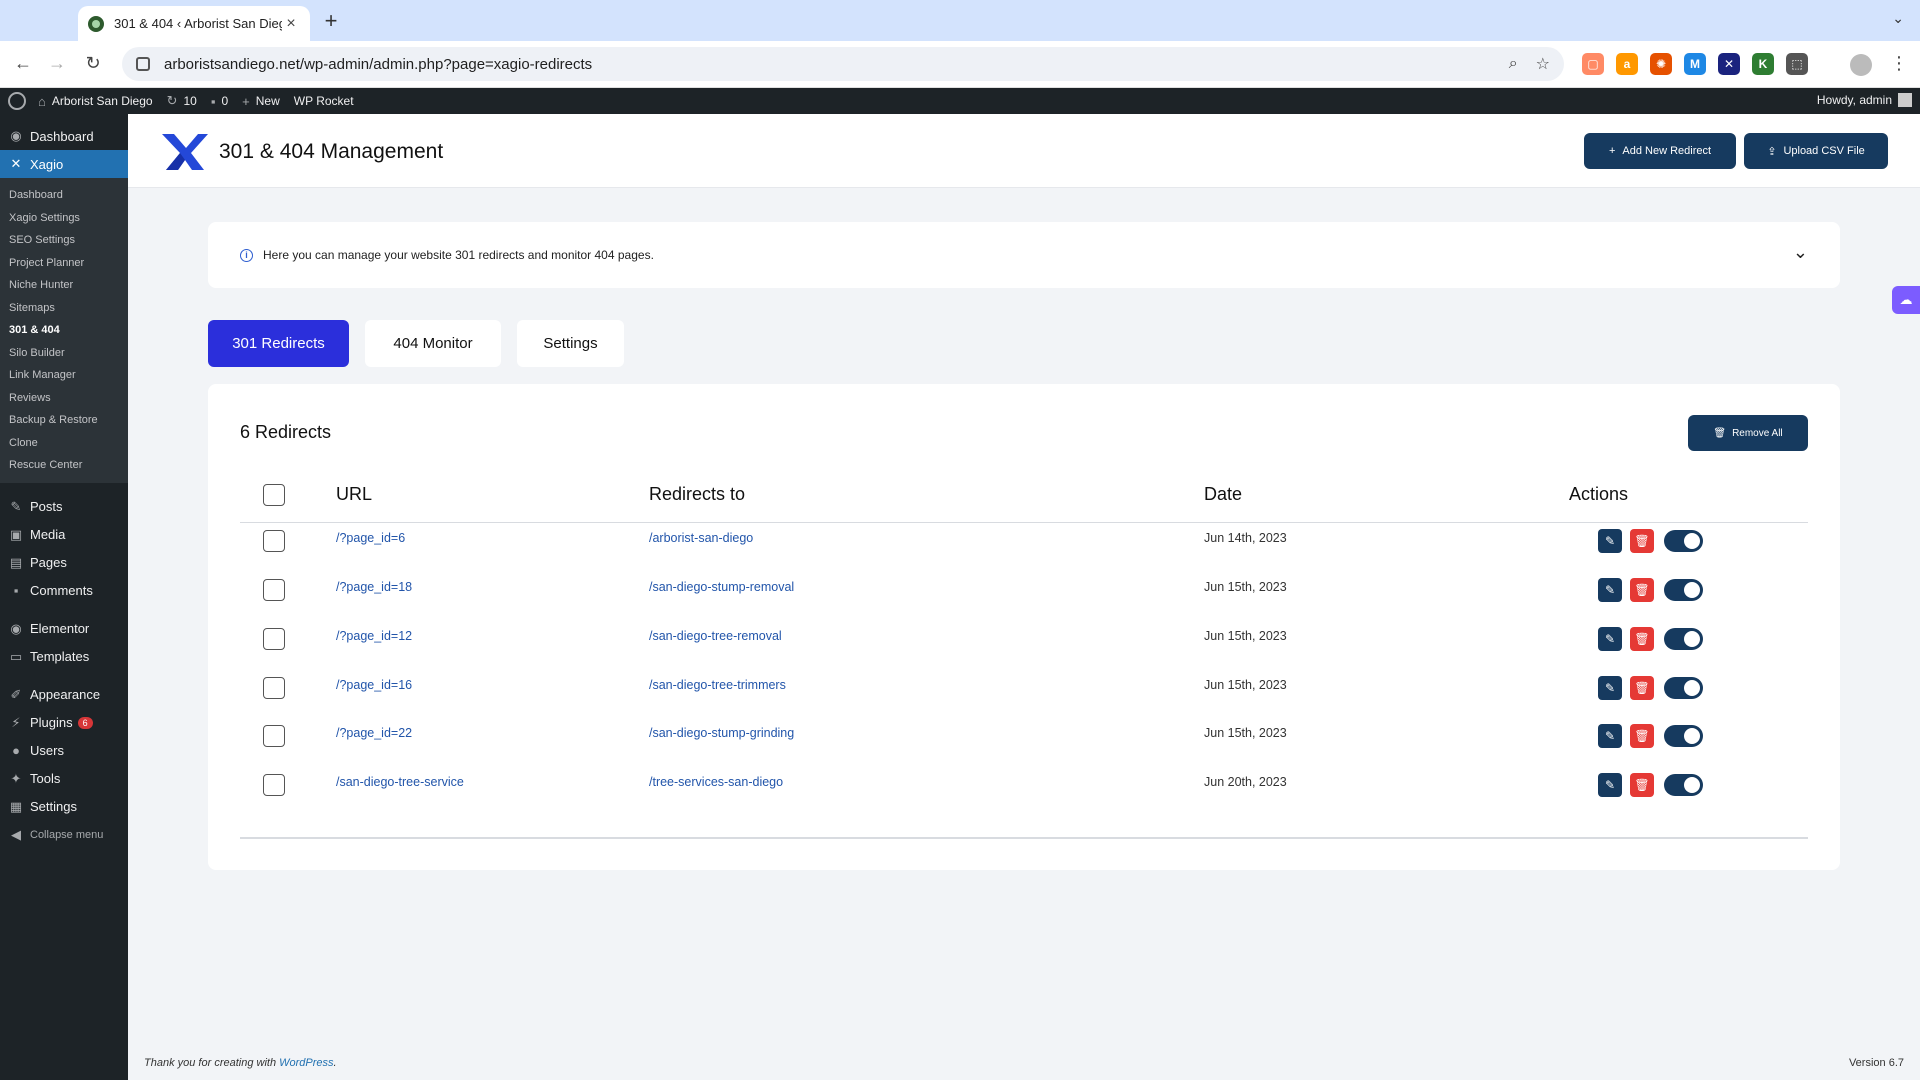 This screenshot has width=1920, height=1080. Describe the element at coordinates (17, 101) in the screenshot. I see `wordpress-logo-icon` at that location.